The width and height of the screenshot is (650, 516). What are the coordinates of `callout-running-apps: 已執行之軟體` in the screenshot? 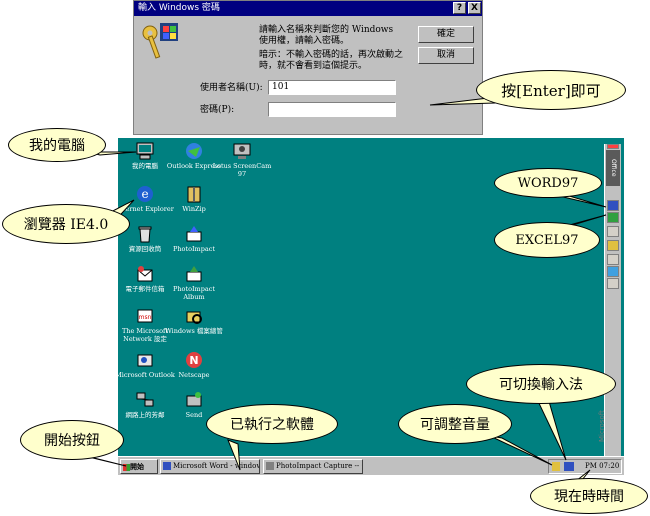 It's located at (272, 424).